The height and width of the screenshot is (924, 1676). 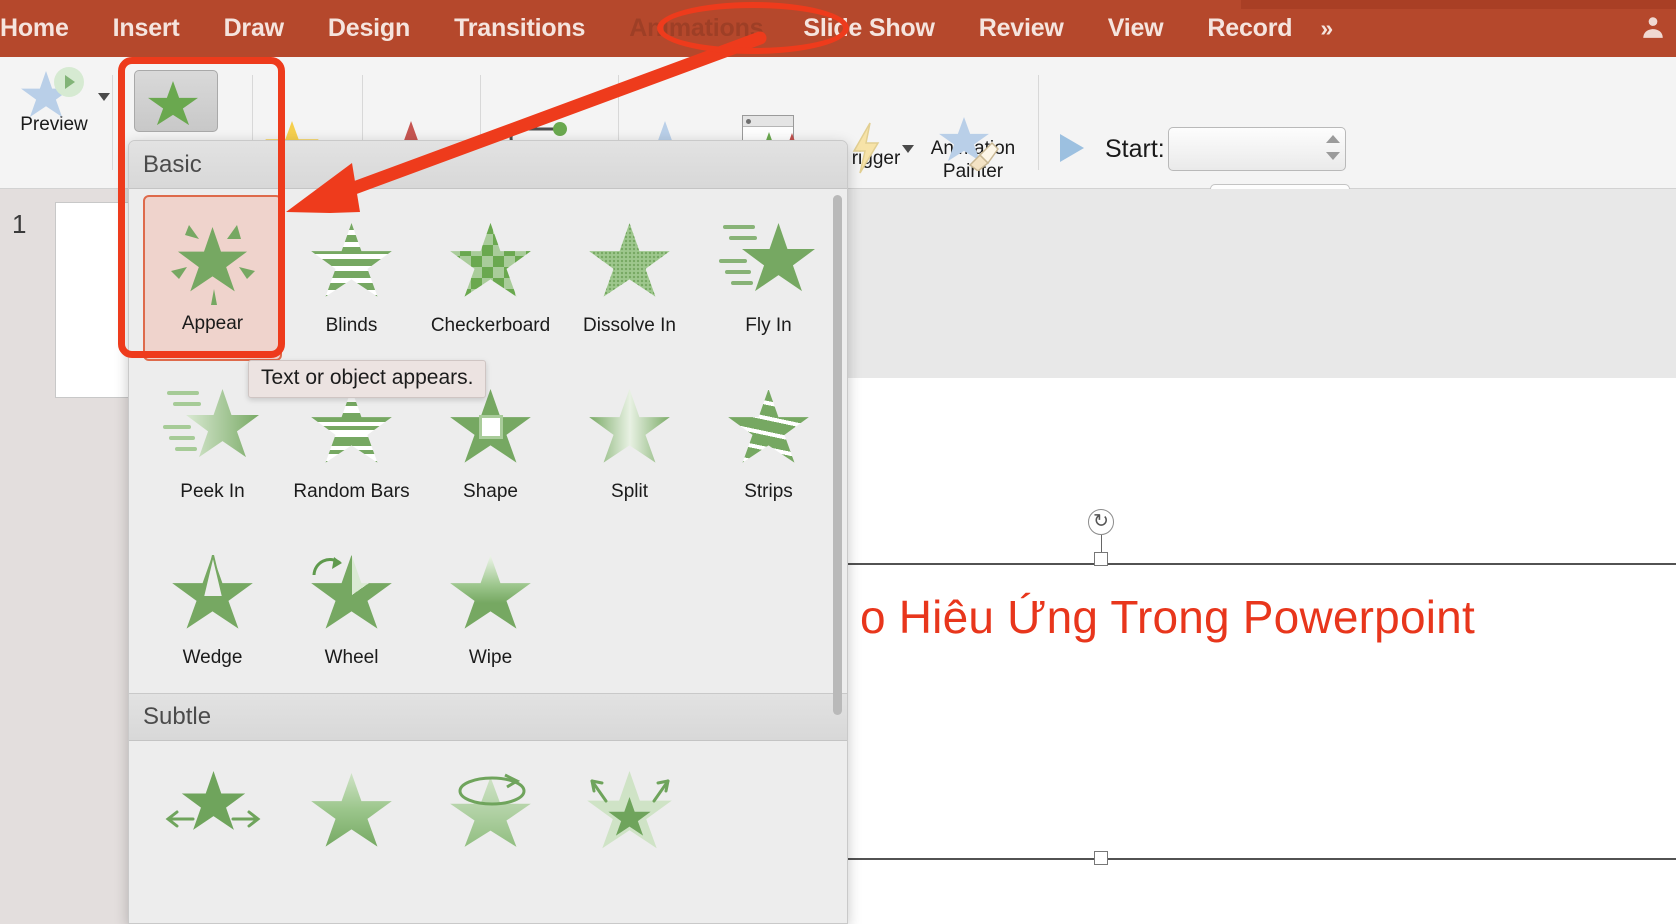 I want to click on gallery-item-label: Split, so click(x=629, y=491).